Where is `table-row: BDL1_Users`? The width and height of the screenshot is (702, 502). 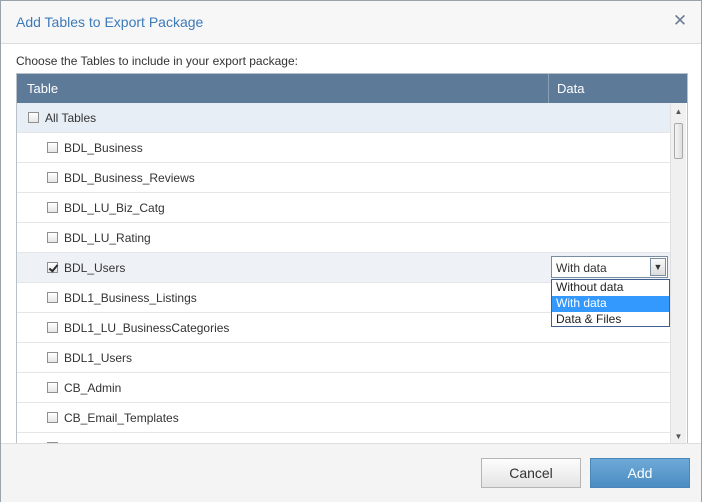
table-row: BDL1_Users is located at coordinates (343, 358).